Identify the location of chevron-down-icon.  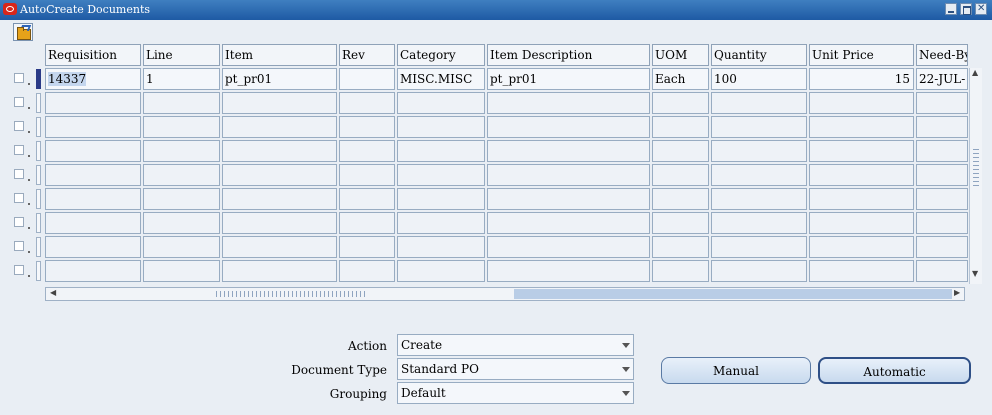
(626, 393).